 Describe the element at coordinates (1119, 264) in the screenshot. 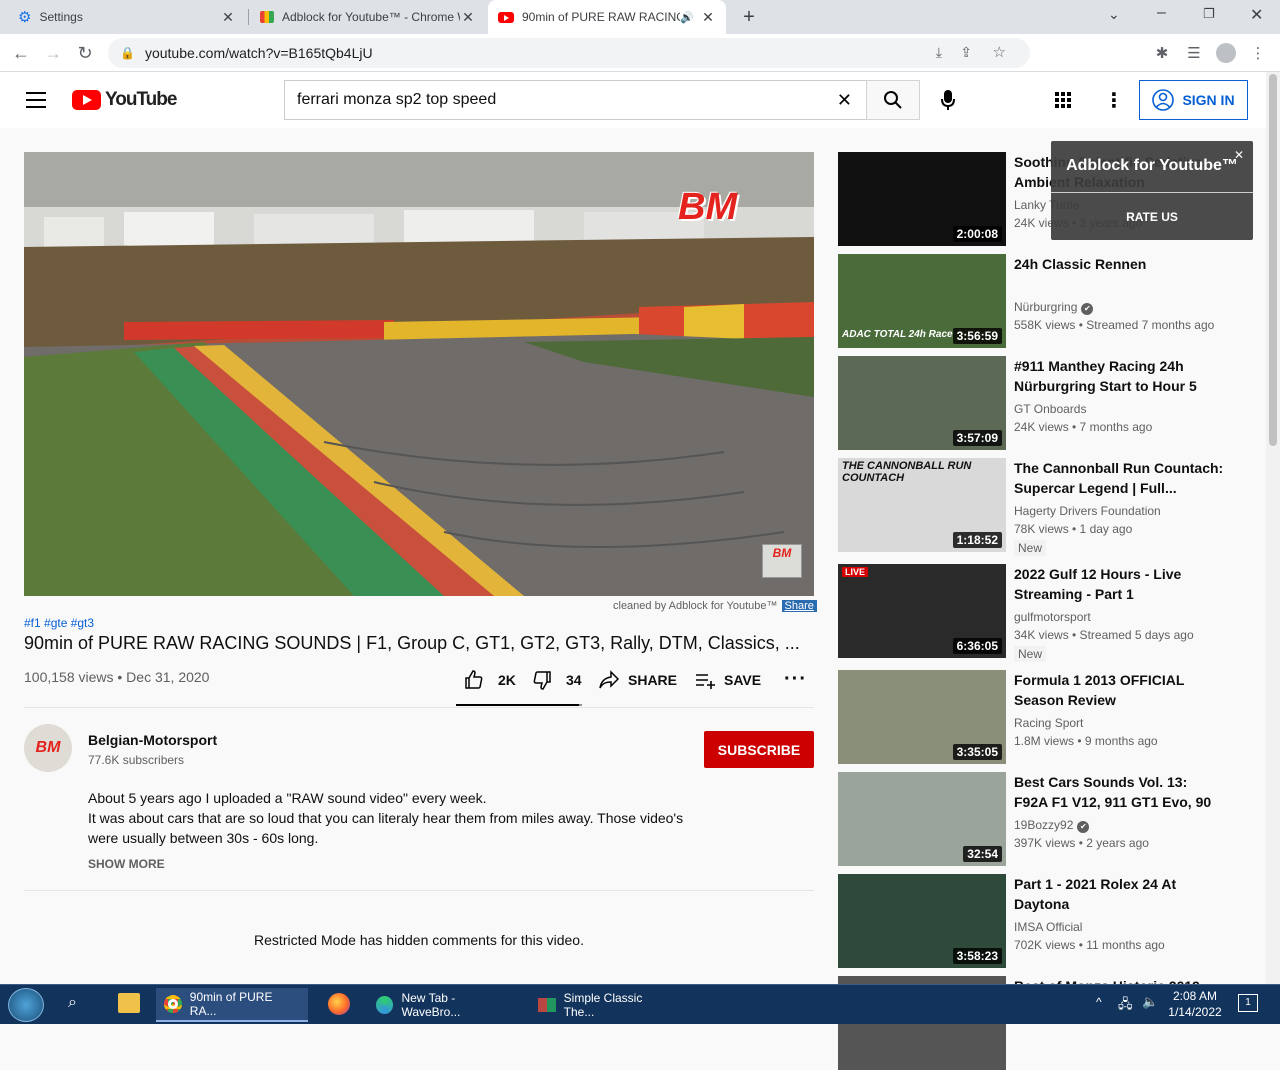

I see `recommended-video-title: 24h Classic Rennen` at that location.